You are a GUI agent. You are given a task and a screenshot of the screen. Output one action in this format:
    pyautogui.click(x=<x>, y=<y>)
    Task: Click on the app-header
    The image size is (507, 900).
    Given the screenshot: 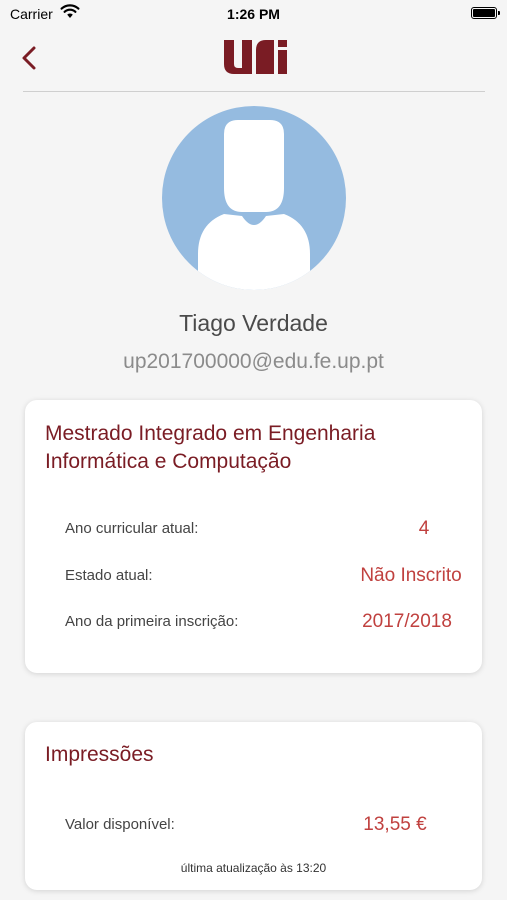 What is the action you would take?
    pyautogui.click(x=253, y=61)
    